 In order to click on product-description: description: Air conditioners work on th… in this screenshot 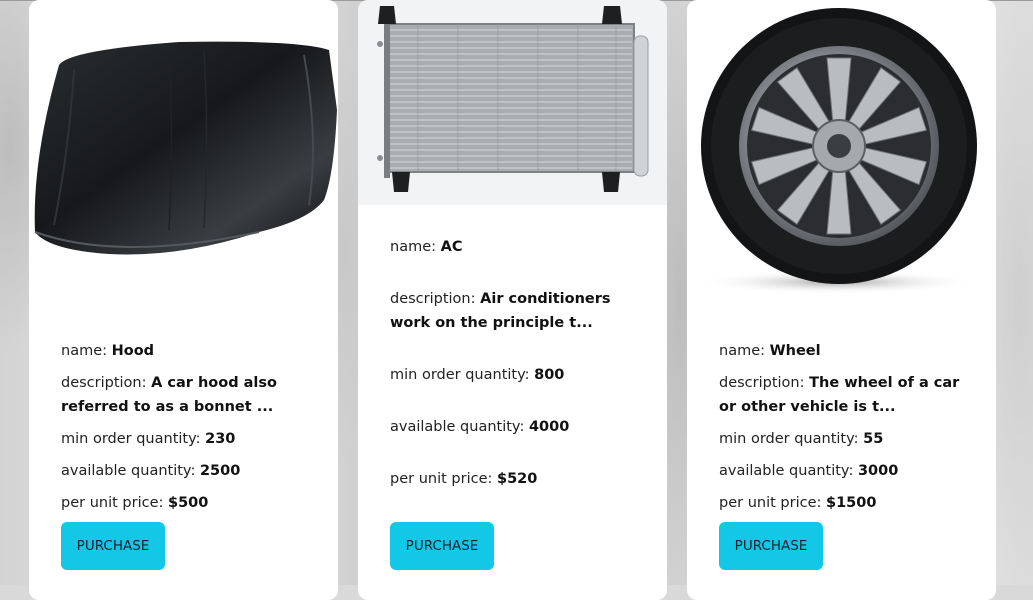, I will do `click(500, 311)`.